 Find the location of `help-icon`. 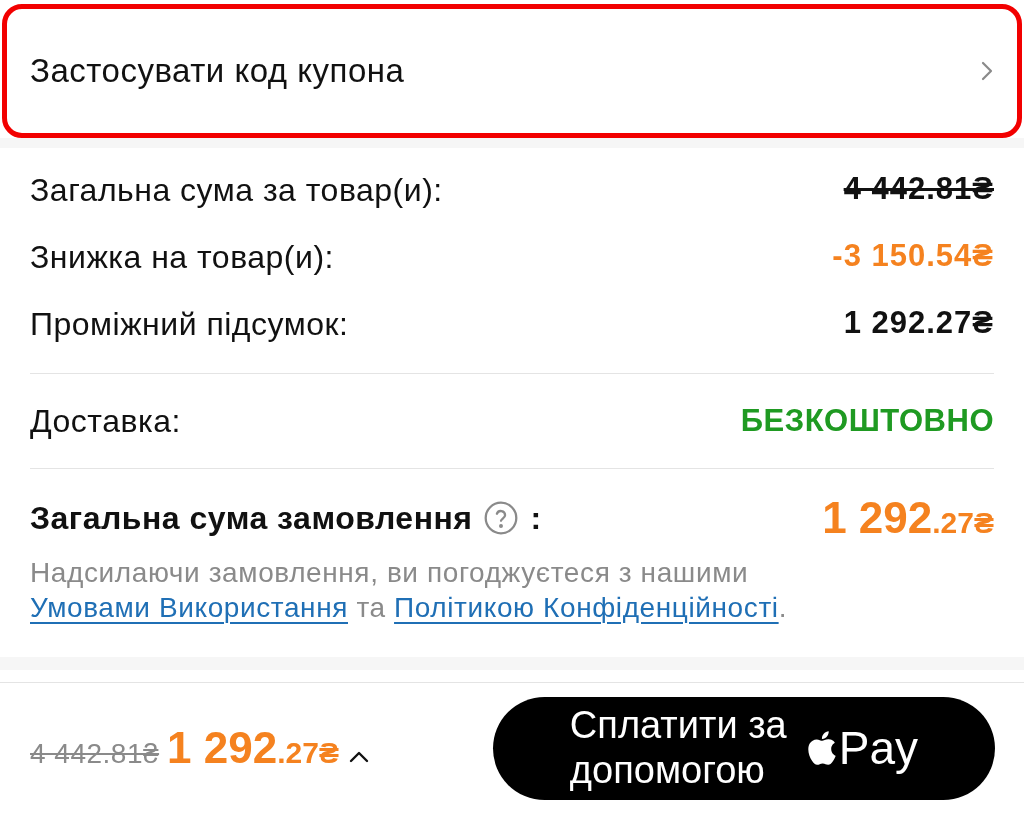

help-icon is located at coordinates (501, 518).